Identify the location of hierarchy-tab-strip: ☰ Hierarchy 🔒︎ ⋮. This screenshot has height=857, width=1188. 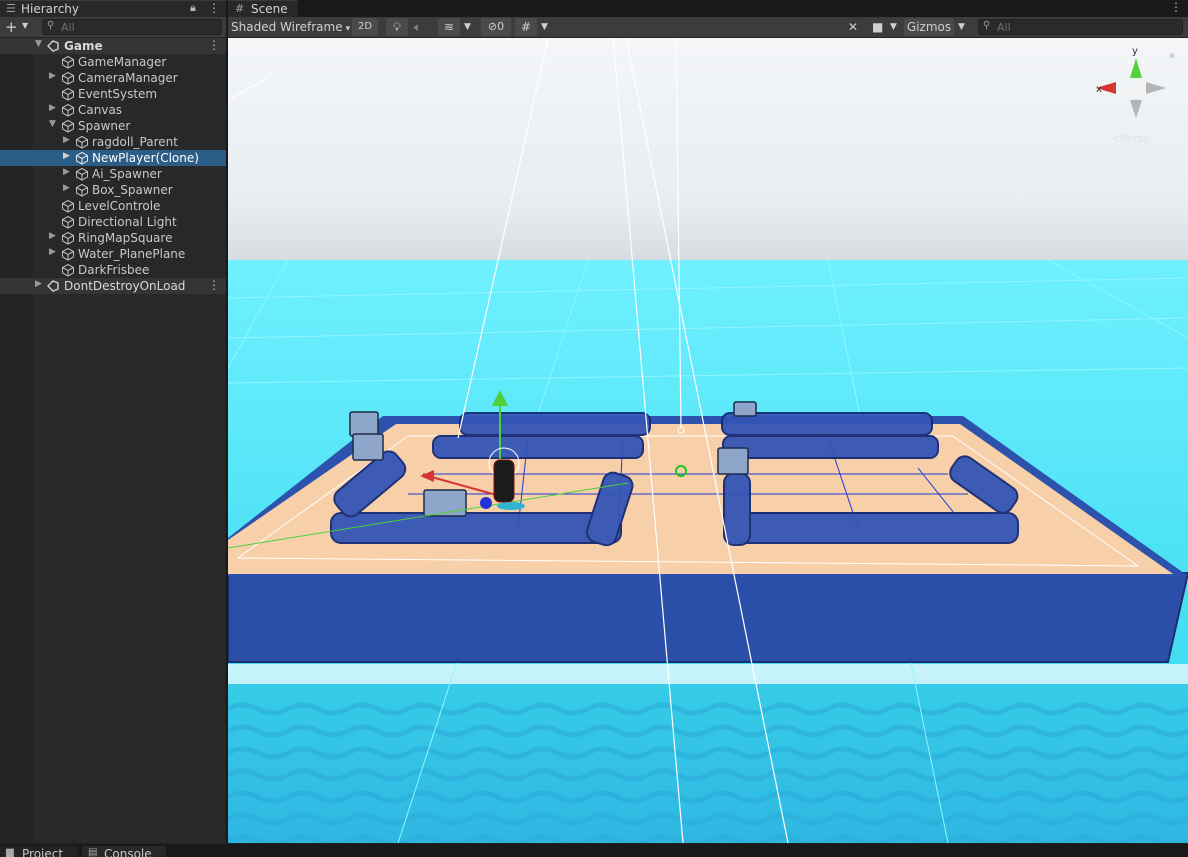
(113, 8).